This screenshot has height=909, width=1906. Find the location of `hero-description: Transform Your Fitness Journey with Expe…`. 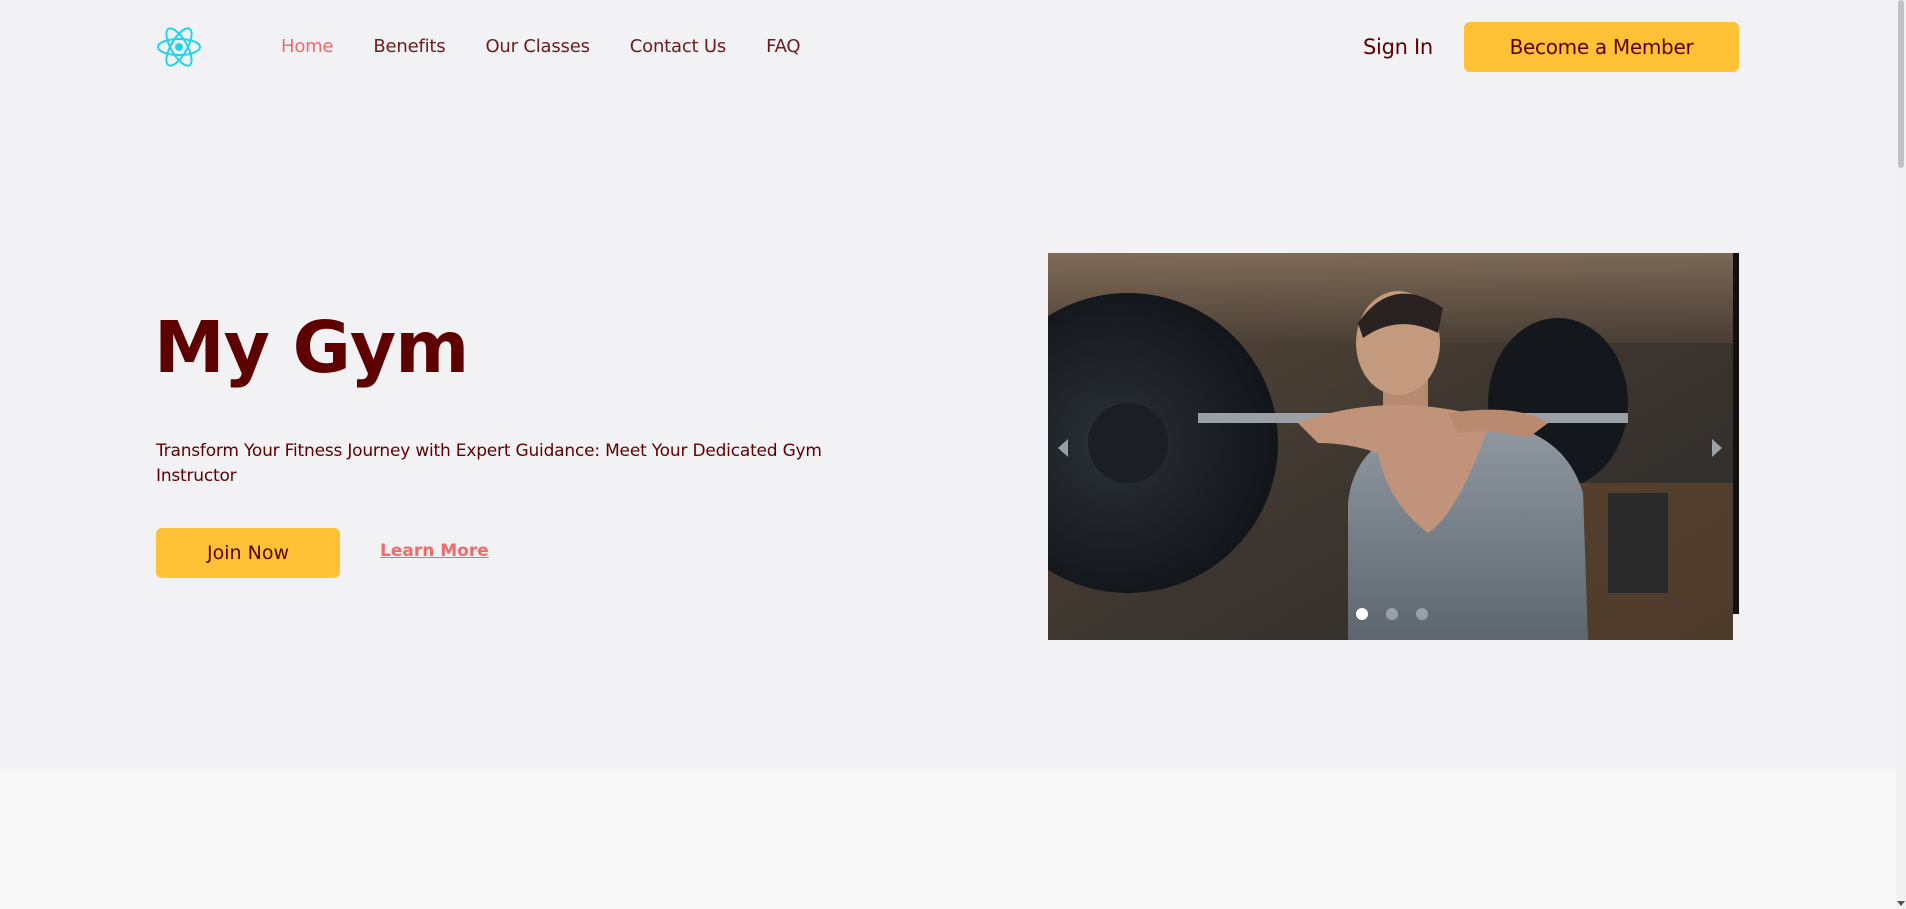

hero-description: Transform Your Fitness Journey with Expe… is located at coordinates (489, 463).